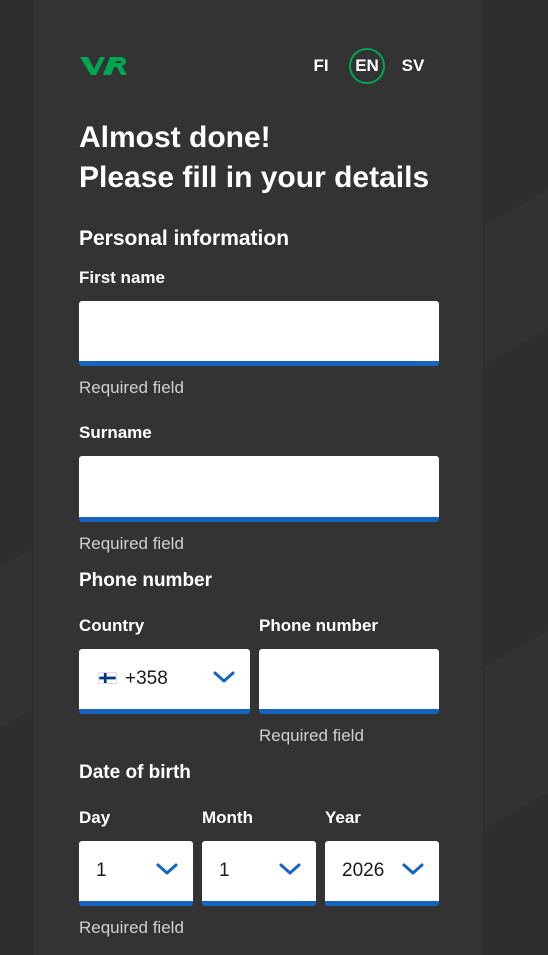 This screenshot has height=955, width=548. What do you see at coordinates (321, 66) in the screenshot?
I see `language-fi-button: FI` at bounding box center [321, 66].